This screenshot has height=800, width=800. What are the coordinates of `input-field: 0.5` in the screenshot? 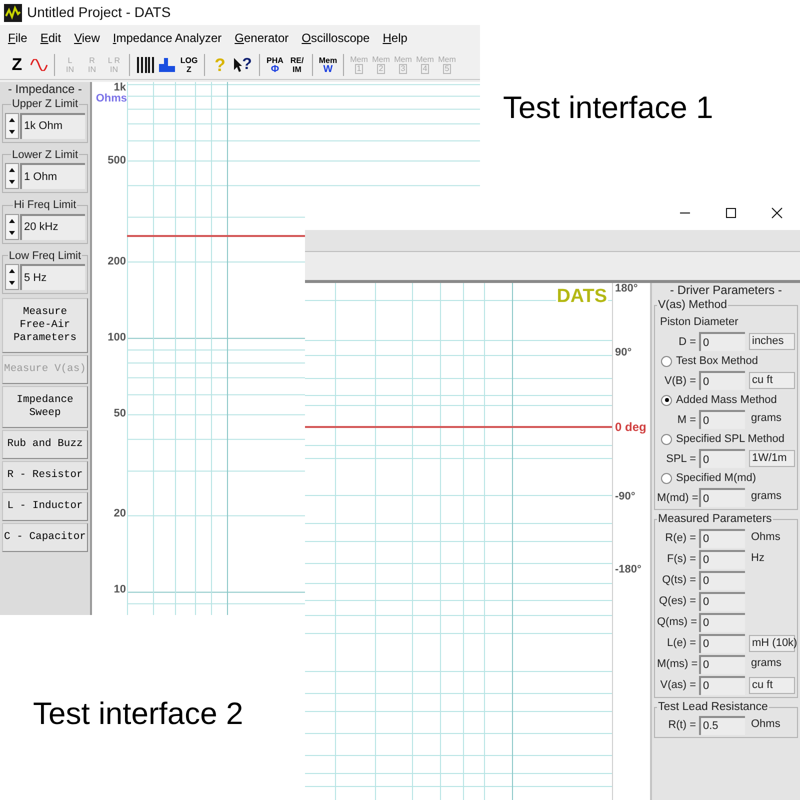 It's located at (722, 725).